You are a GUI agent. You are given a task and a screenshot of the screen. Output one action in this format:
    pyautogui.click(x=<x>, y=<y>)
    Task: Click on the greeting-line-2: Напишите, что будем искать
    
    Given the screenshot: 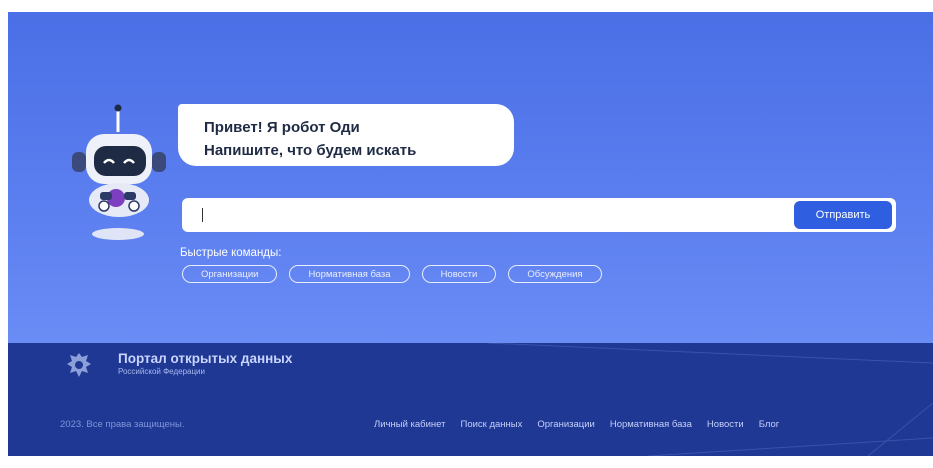 What is the action you would take?
    pyautogui.click(x=310, y=150)
    